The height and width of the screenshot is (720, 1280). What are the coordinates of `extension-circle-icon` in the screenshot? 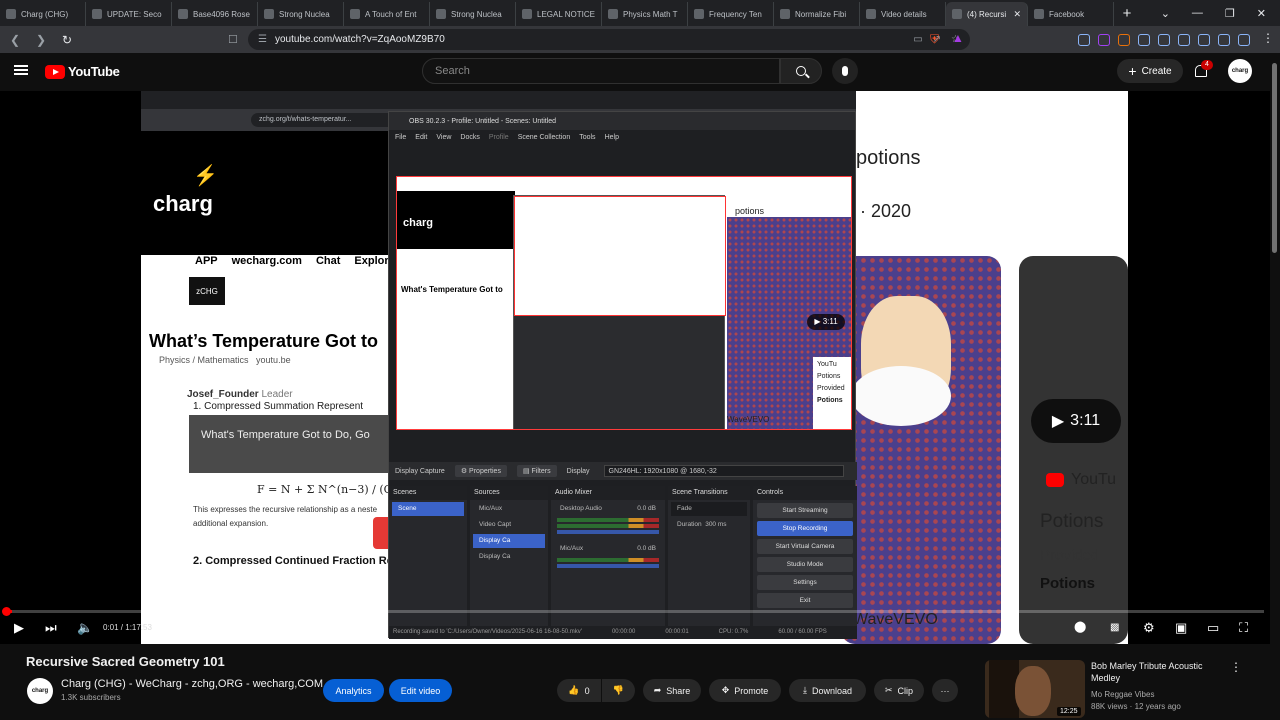 It's located at (1104, 39).